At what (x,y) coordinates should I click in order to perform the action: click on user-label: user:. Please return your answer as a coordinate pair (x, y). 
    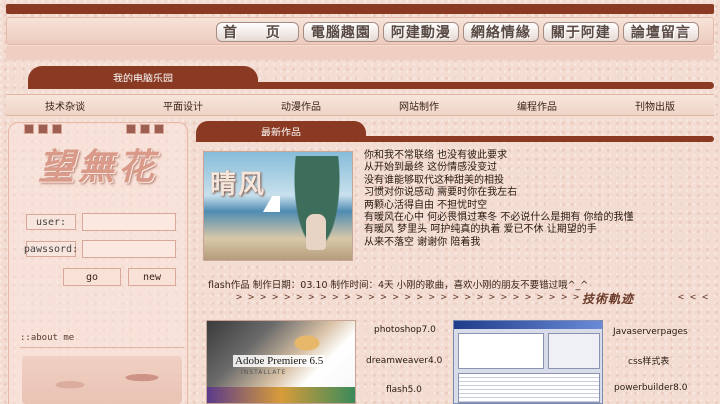
    Looking at the image, I should click on (51, 222).